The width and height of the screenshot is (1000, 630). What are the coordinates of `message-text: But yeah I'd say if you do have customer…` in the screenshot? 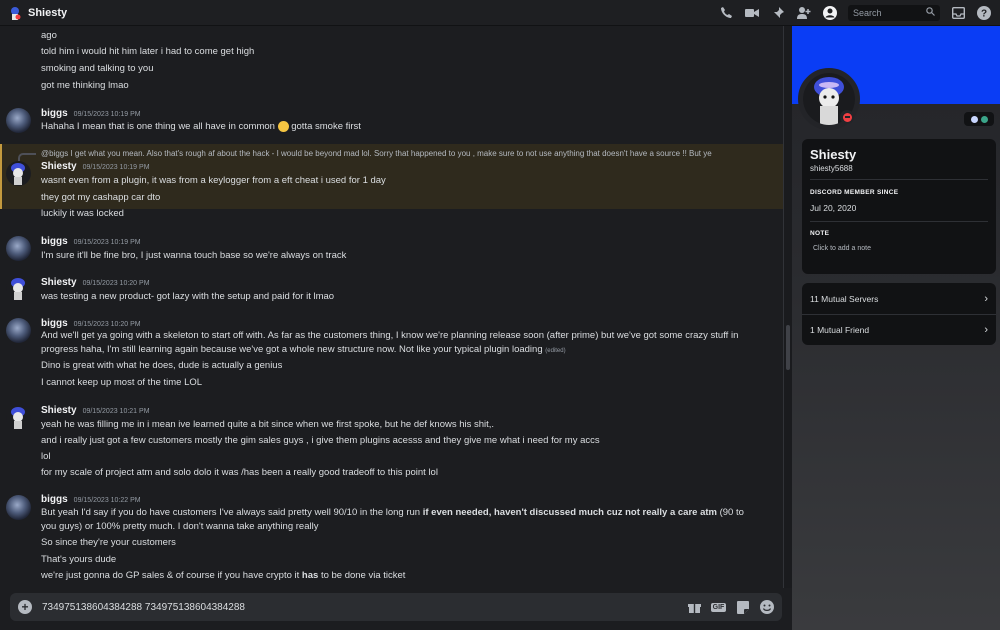 It's located at (231, 512).